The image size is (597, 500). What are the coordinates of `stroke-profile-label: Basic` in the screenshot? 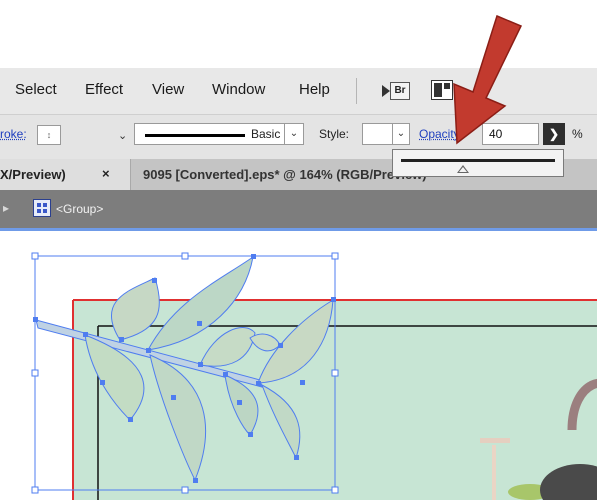 It's located at (266, 134).